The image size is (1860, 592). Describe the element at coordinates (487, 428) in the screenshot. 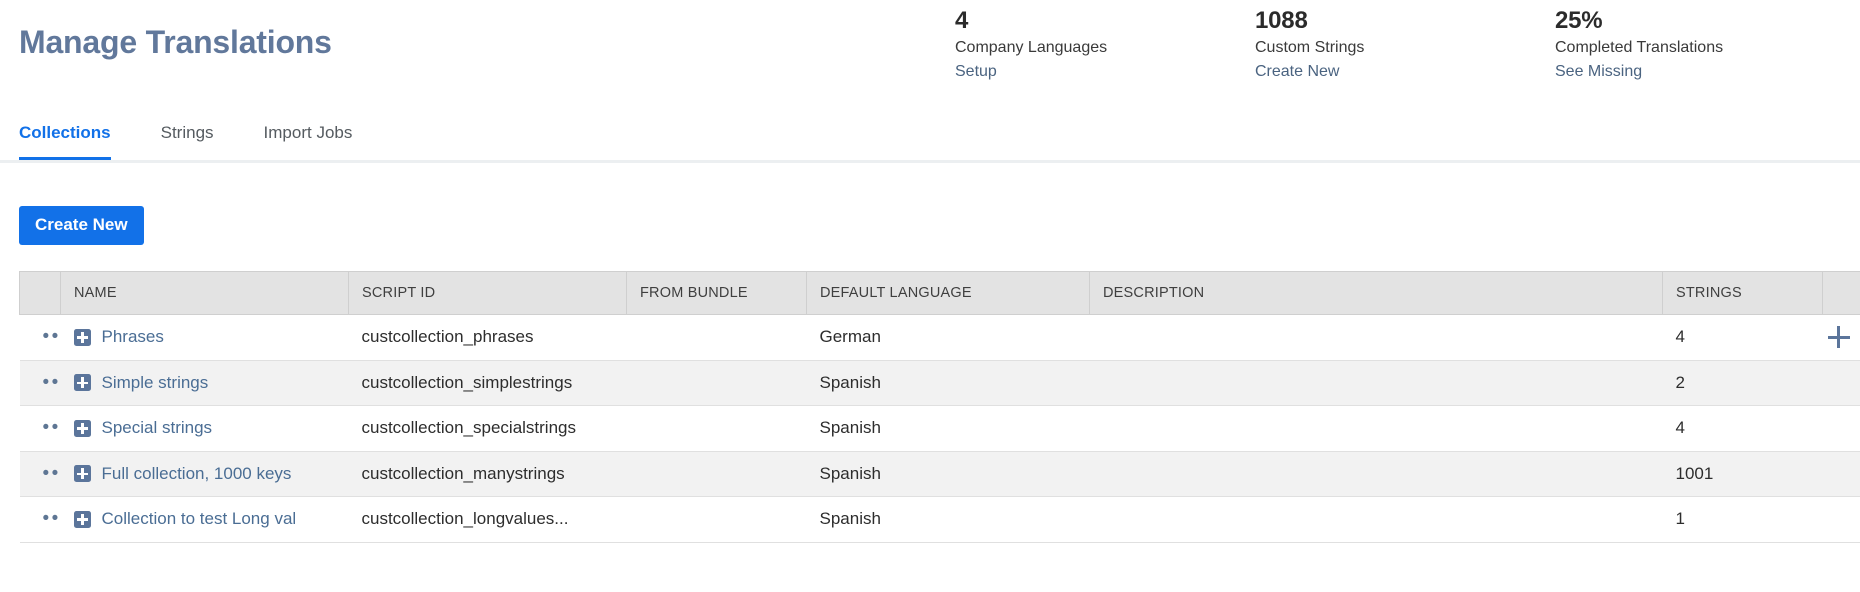

I see `cell-script-id: custcollection_specialstrings` at that location.